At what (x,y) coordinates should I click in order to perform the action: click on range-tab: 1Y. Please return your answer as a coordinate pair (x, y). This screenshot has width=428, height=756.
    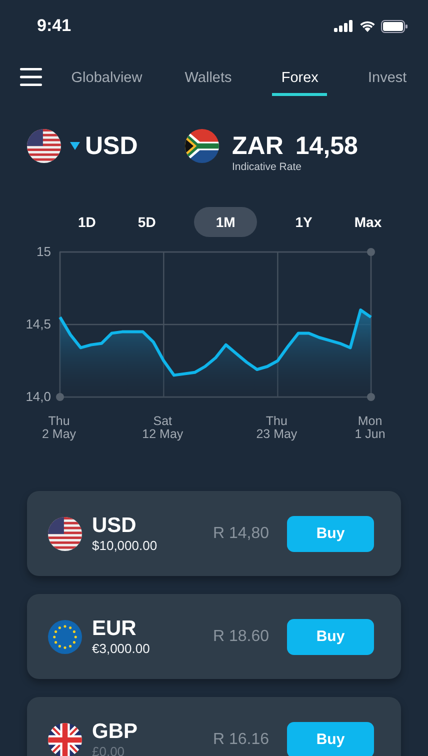
    Looking at the image, I should click on (303, 222).